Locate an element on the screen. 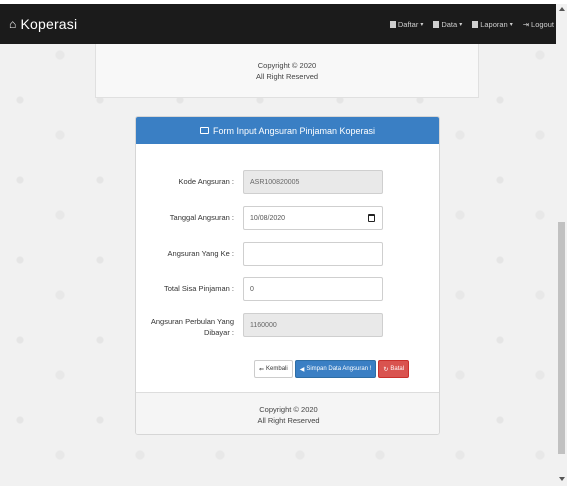  back-button-label: Kembali is located at coordinates (277, 369).